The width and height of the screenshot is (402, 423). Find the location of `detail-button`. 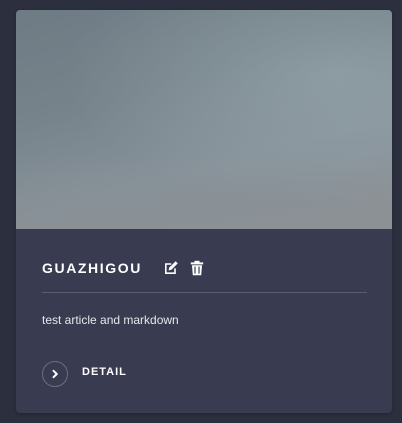

detail-button is located at coordinates (55, 374).